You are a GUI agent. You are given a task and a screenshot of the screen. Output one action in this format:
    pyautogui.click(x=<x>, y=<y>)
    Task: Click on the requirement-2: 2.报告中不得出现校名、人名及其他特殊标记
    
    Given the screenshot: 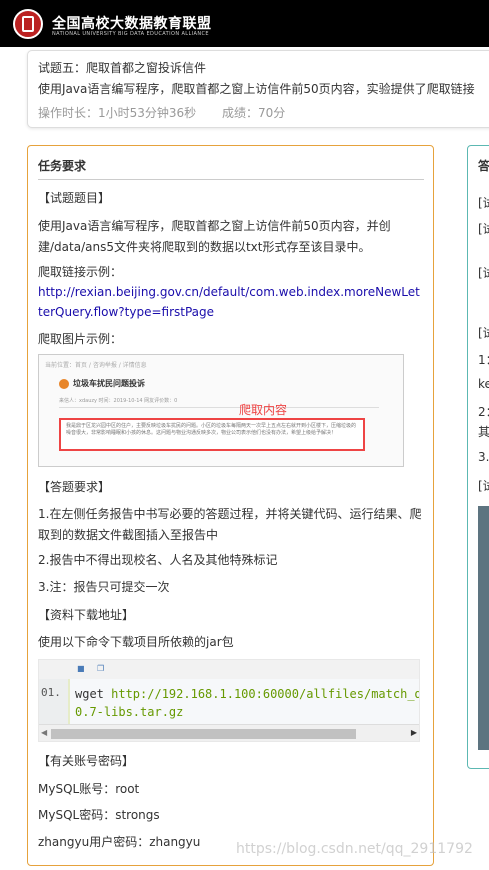 What is the action you would take?
    pyautogui.click(x=158, y=560)
    